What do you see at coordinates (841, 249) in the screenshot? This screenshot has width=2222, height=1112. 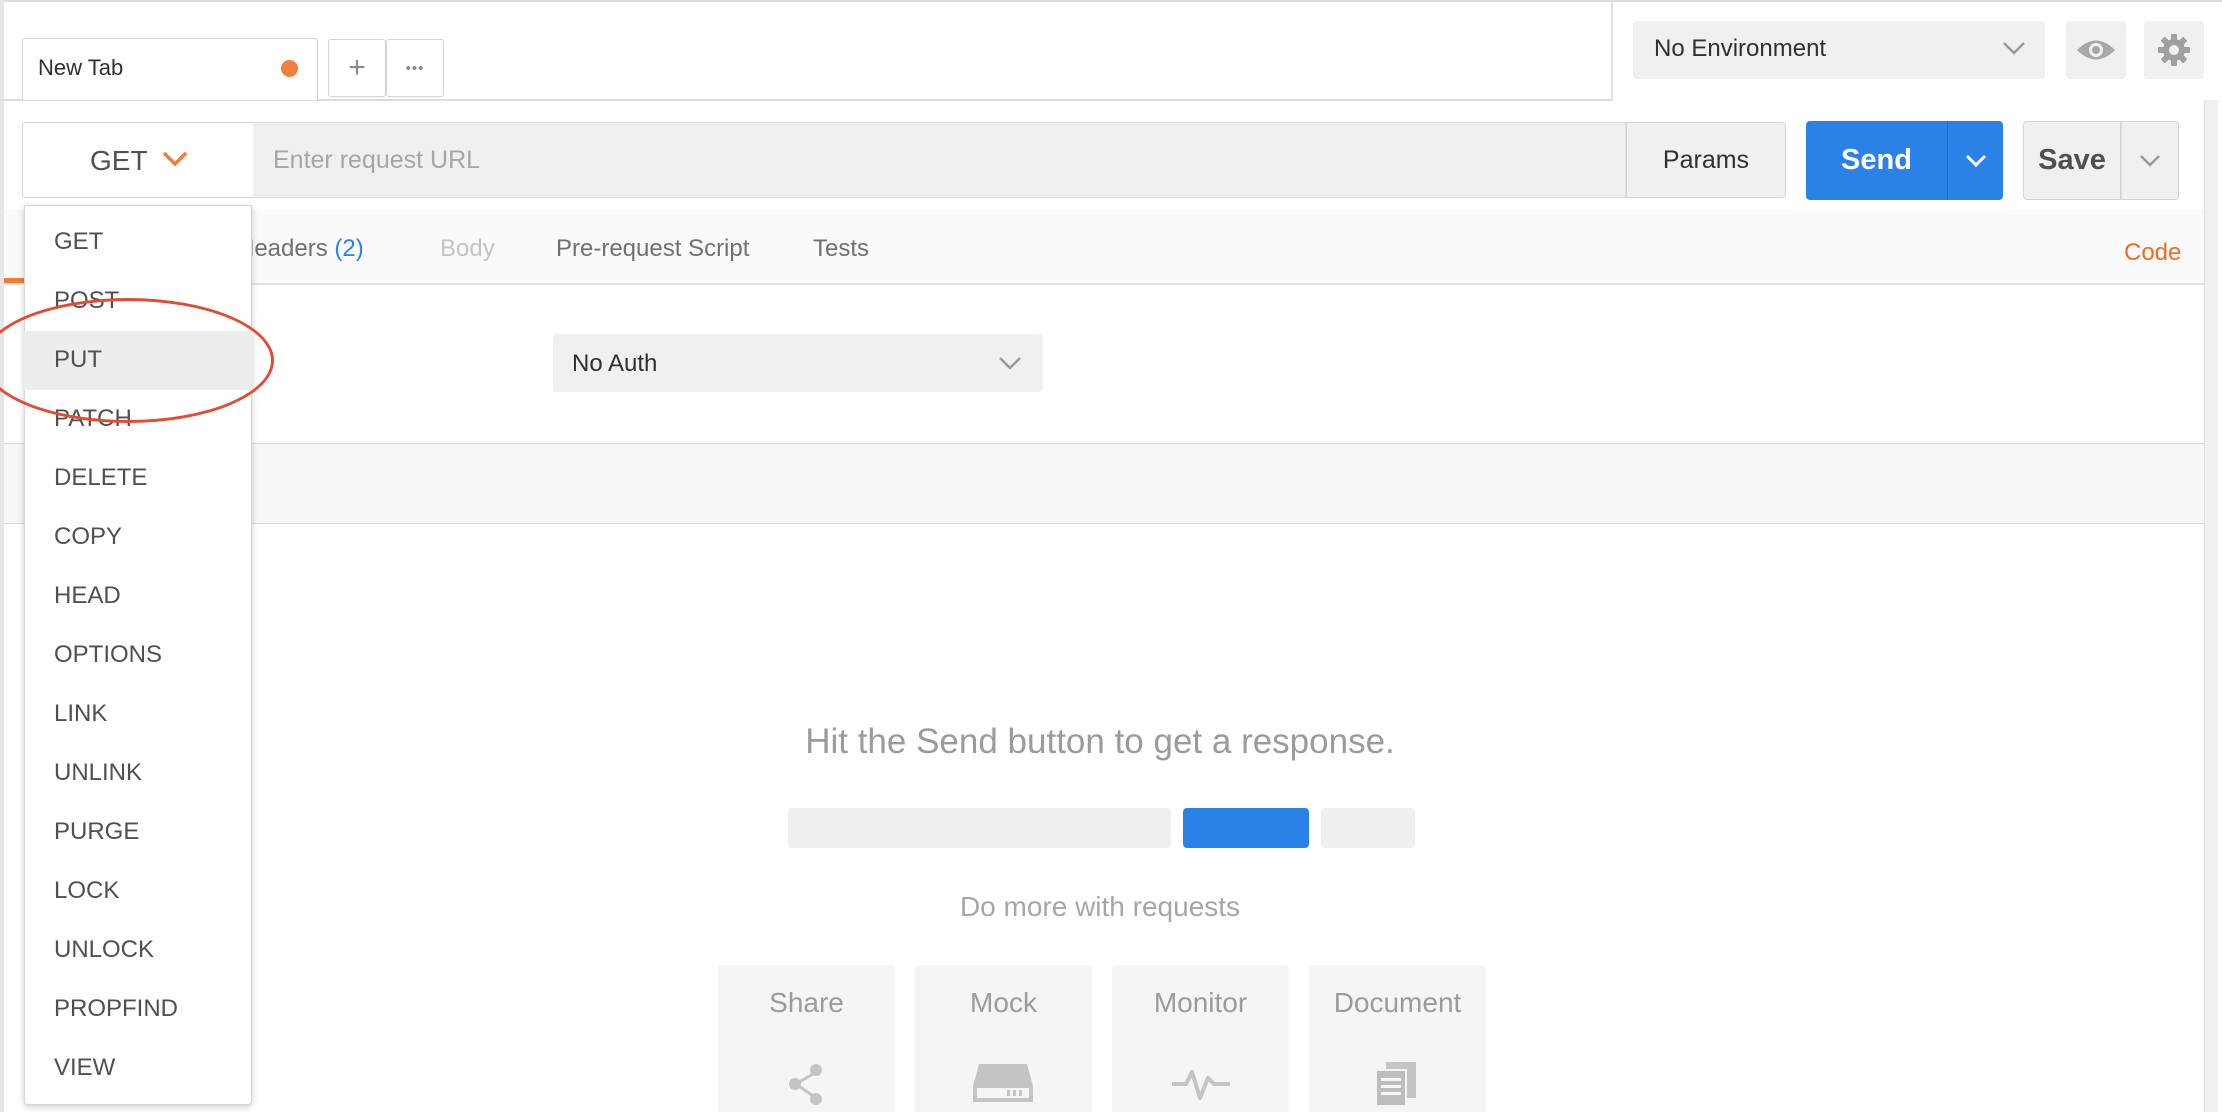 I see `tab-tests: Tests` at bounding box center [841, 249].